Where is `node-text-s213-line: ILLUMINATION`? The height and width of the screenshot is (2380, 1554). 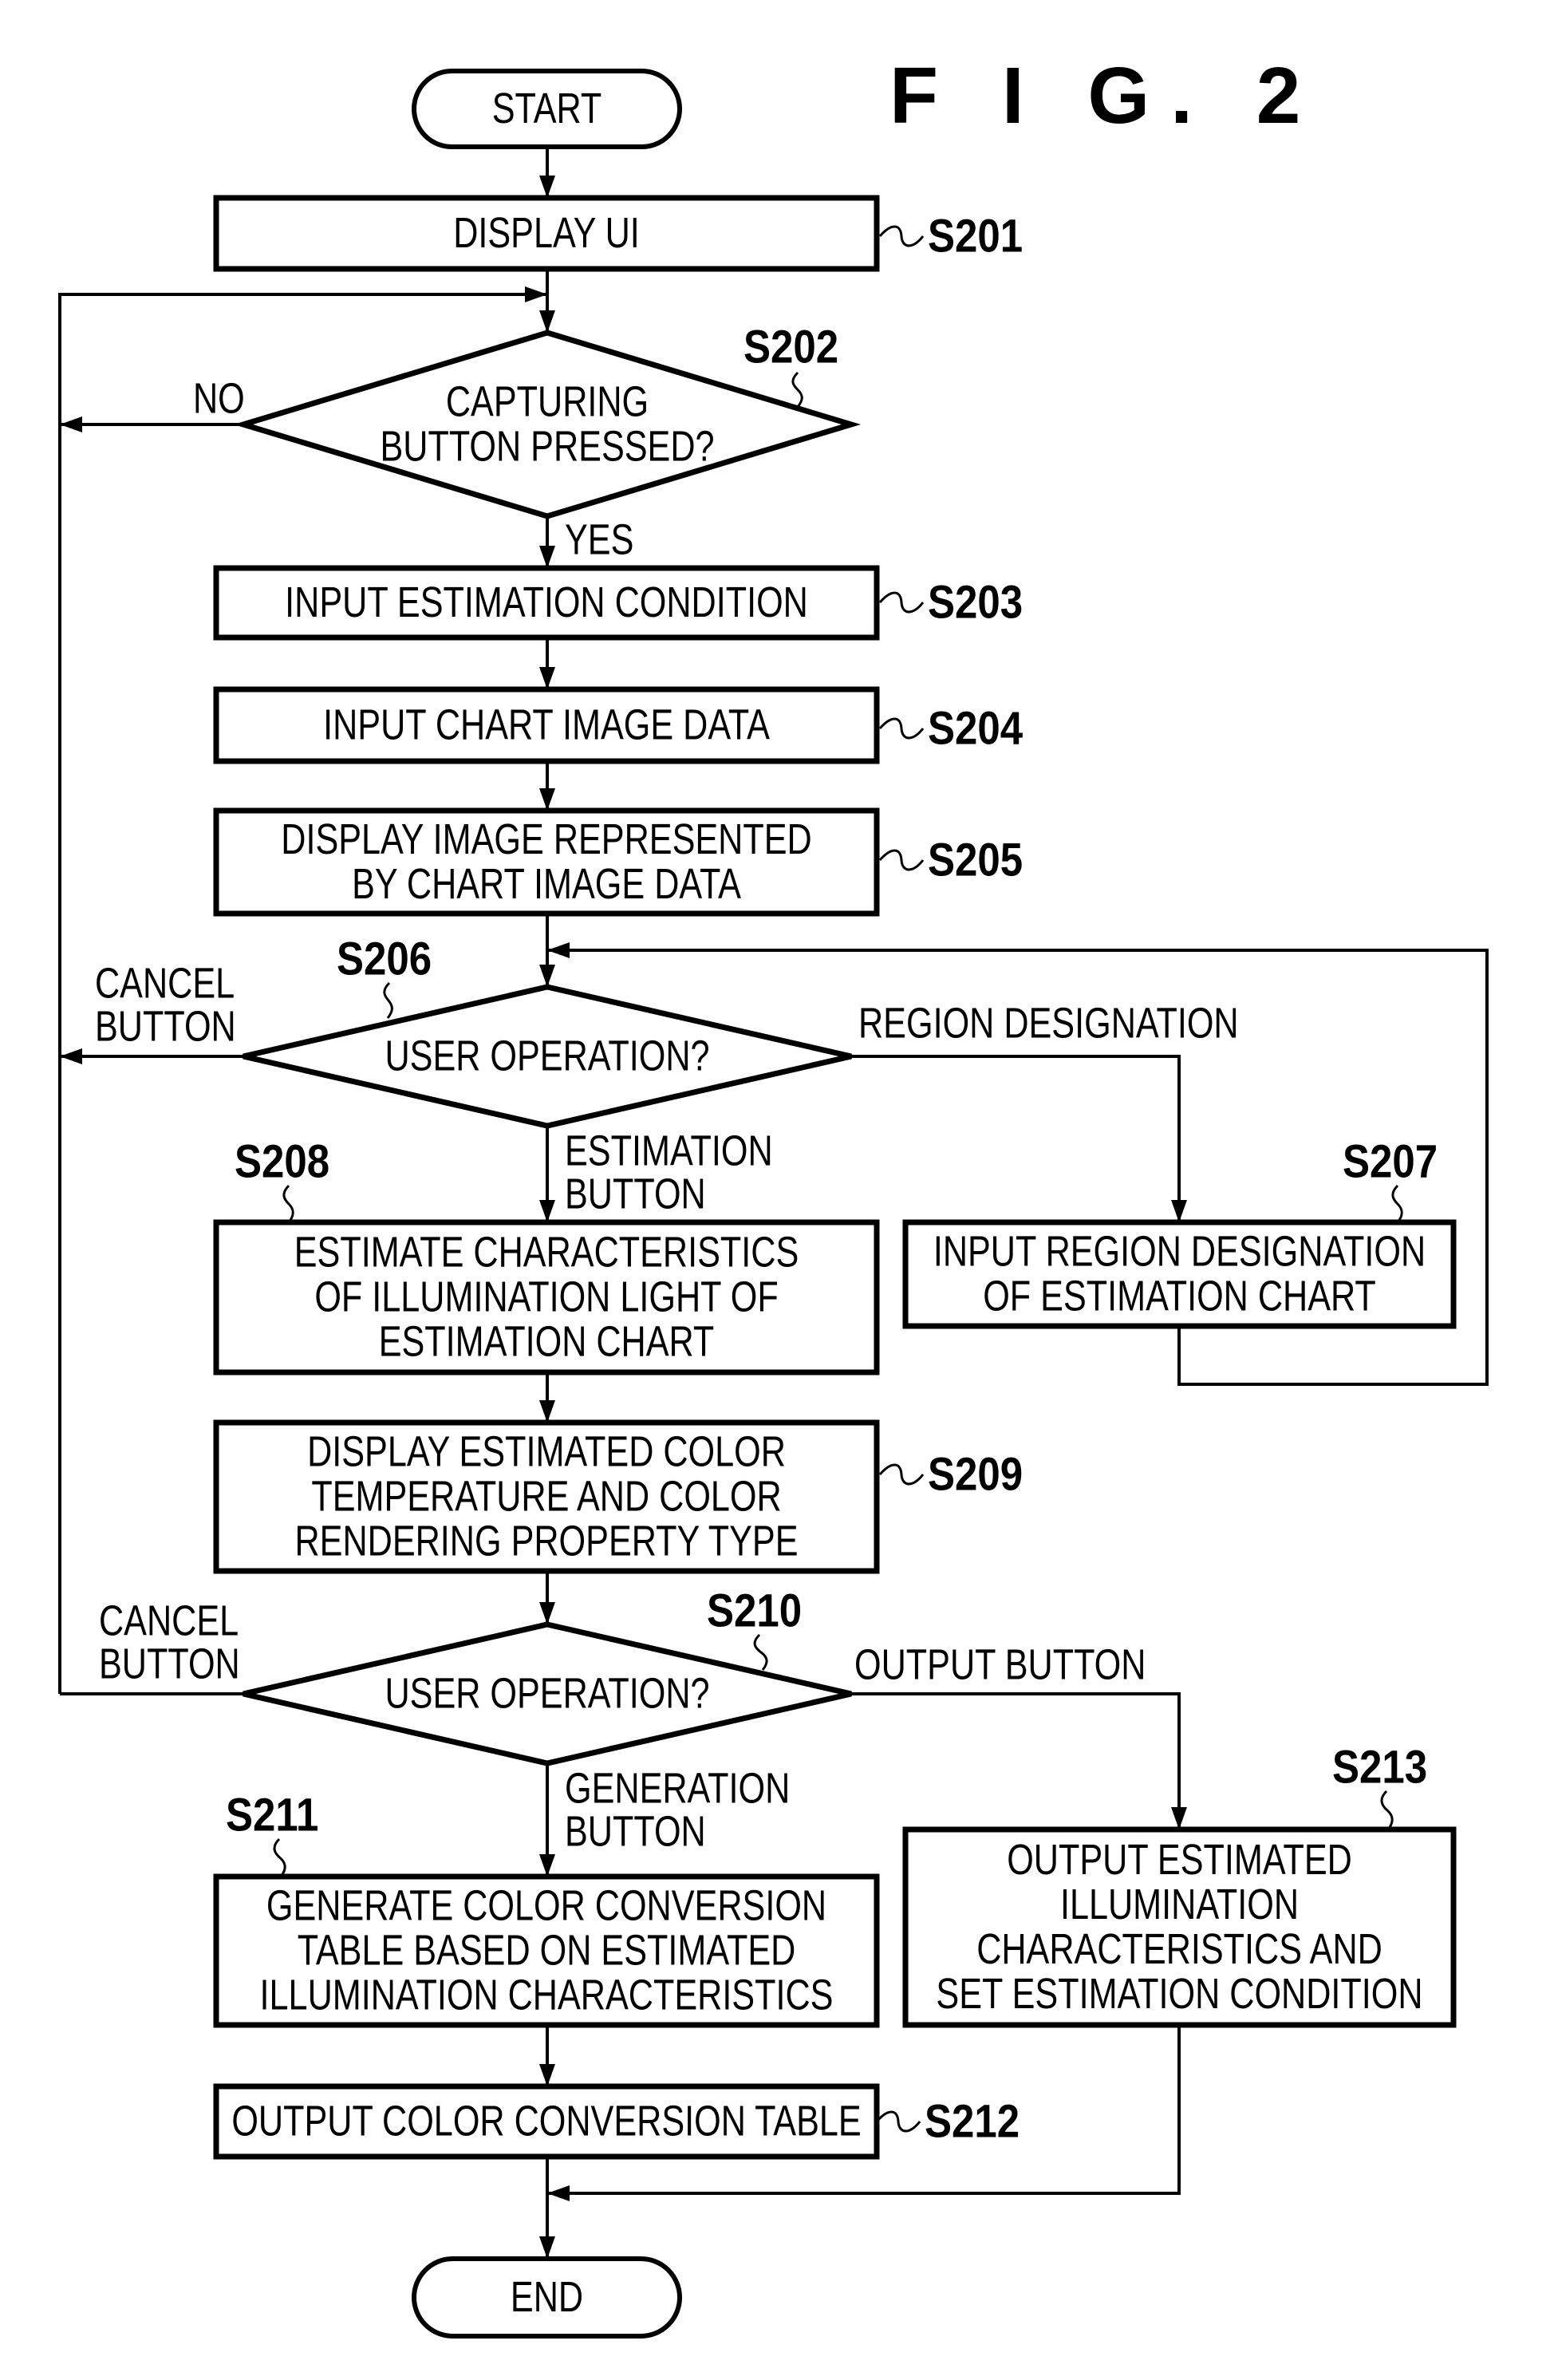
node-text-s213-line: ILLUMINATION is located at coordinates (1179, 1905).